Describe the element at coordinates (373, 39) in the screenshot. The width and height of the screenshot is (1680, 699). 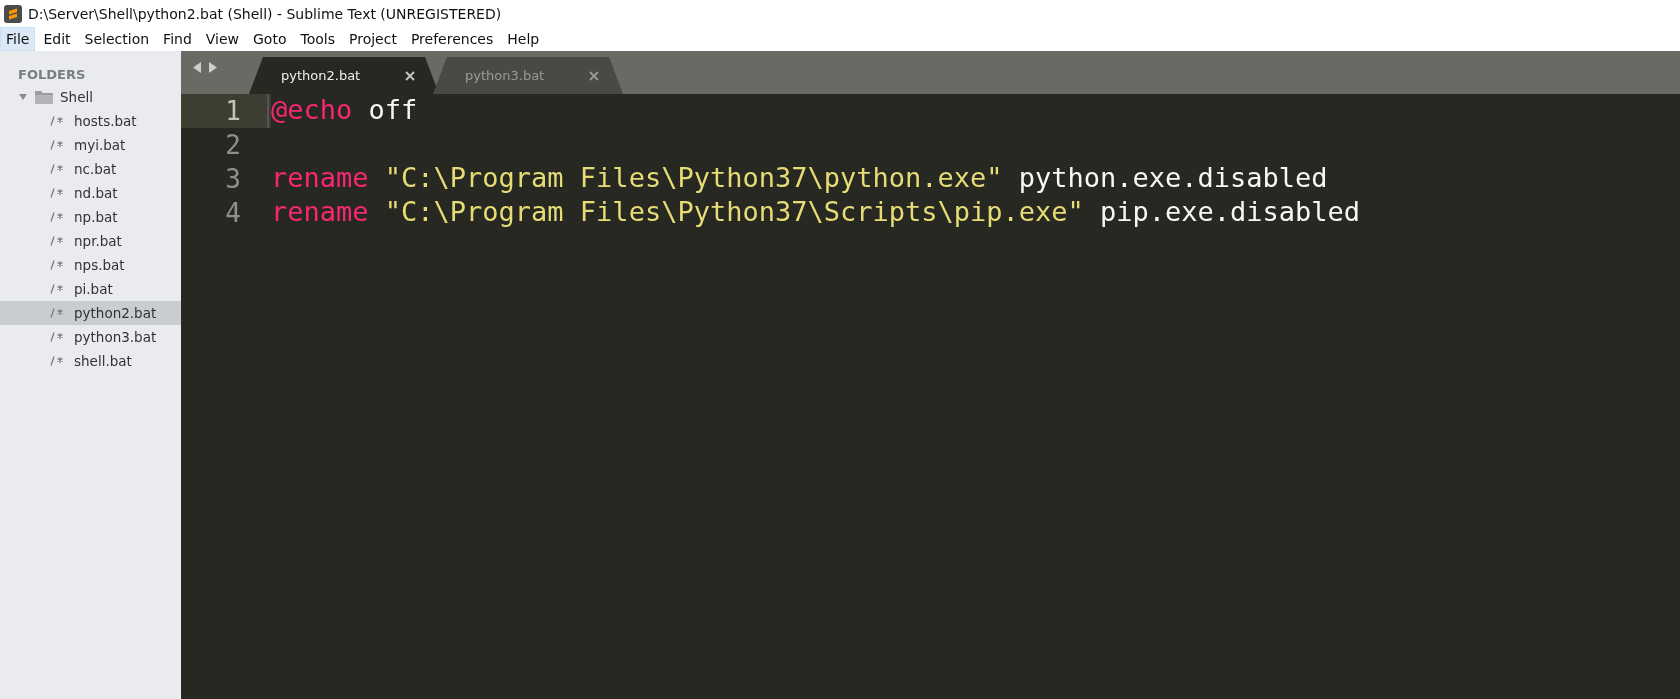
I see `menu-item: Project` at that location.